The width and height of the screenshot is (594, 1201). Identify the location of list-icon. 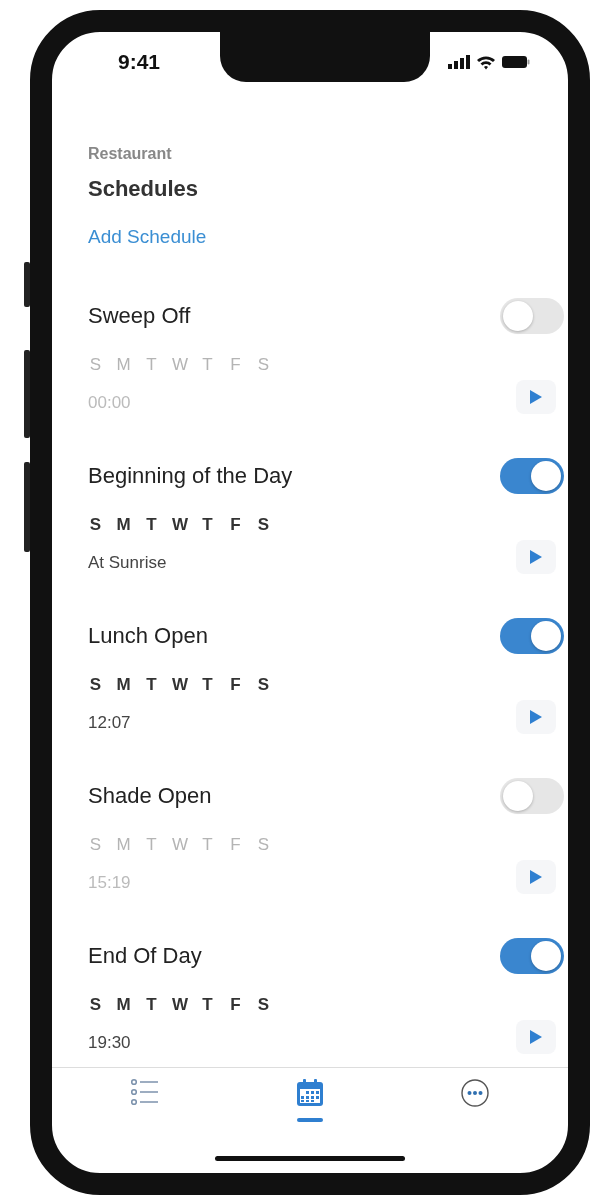
(144, 1092).